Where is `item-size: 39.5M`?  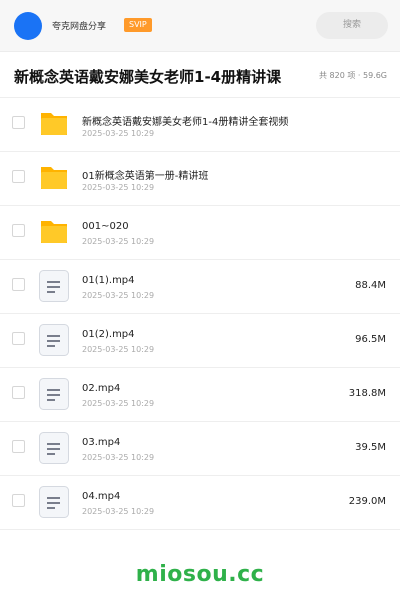 item-size: 39.5M is located at coordinates (370, 447).